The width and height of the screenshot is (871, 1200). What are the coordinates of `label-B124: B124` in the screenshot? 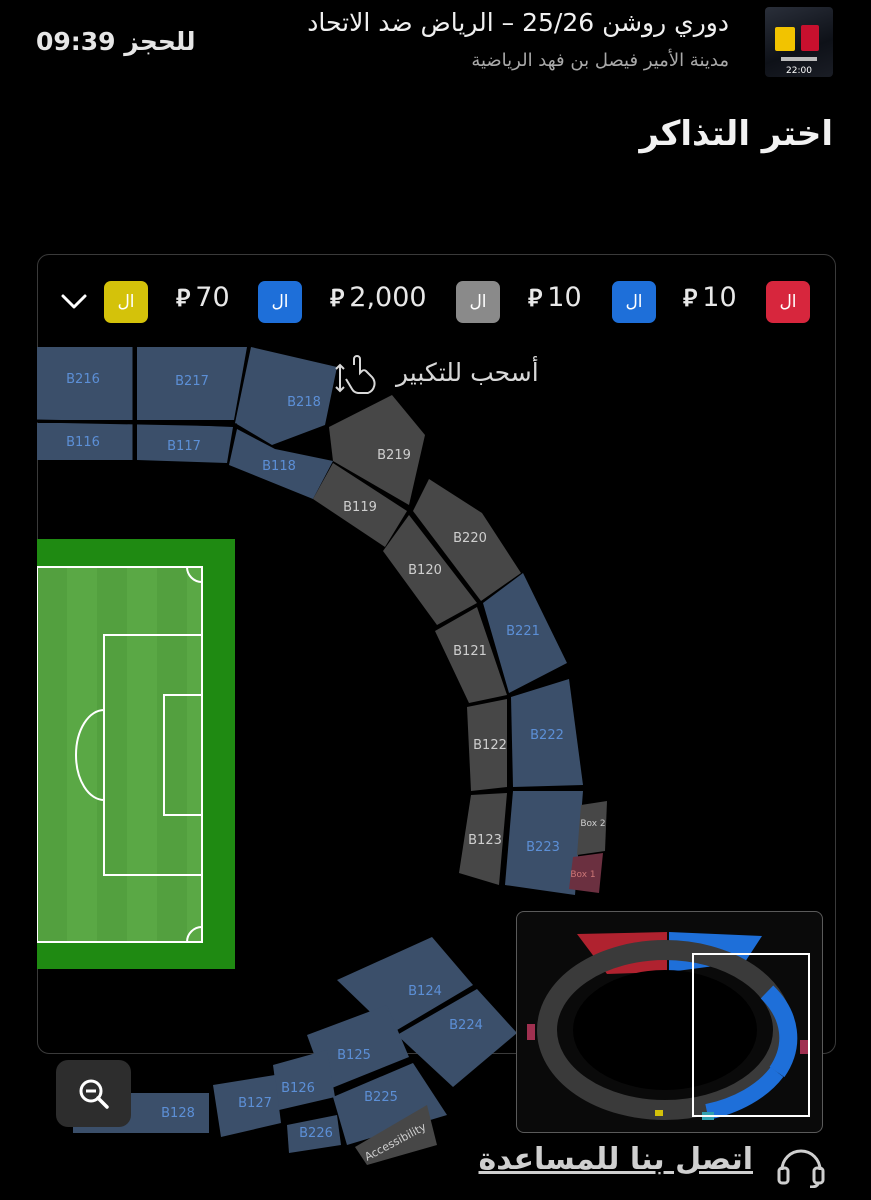 It's located at (425, 991).